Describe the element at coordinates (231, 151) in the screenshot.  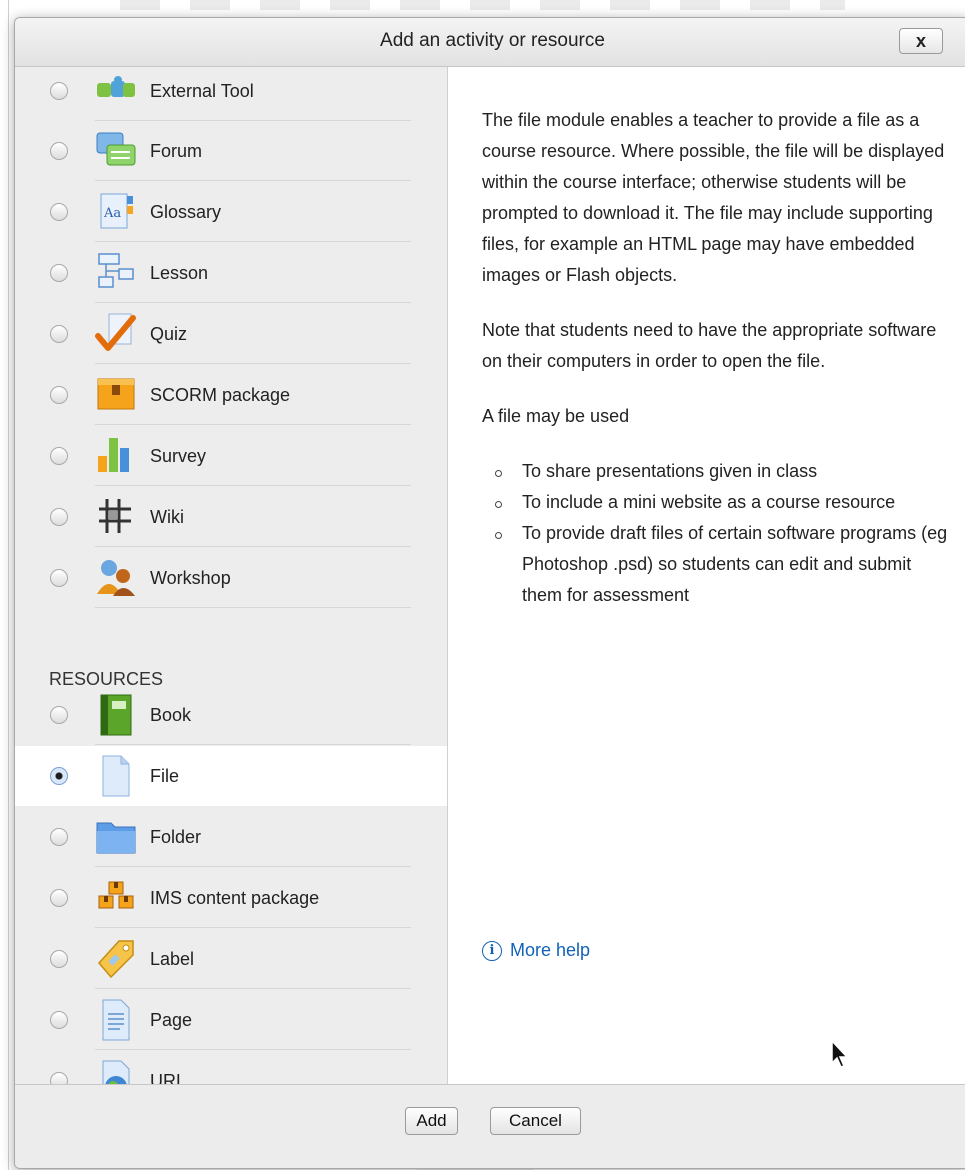
I see `option-forum: Forum` at that location.